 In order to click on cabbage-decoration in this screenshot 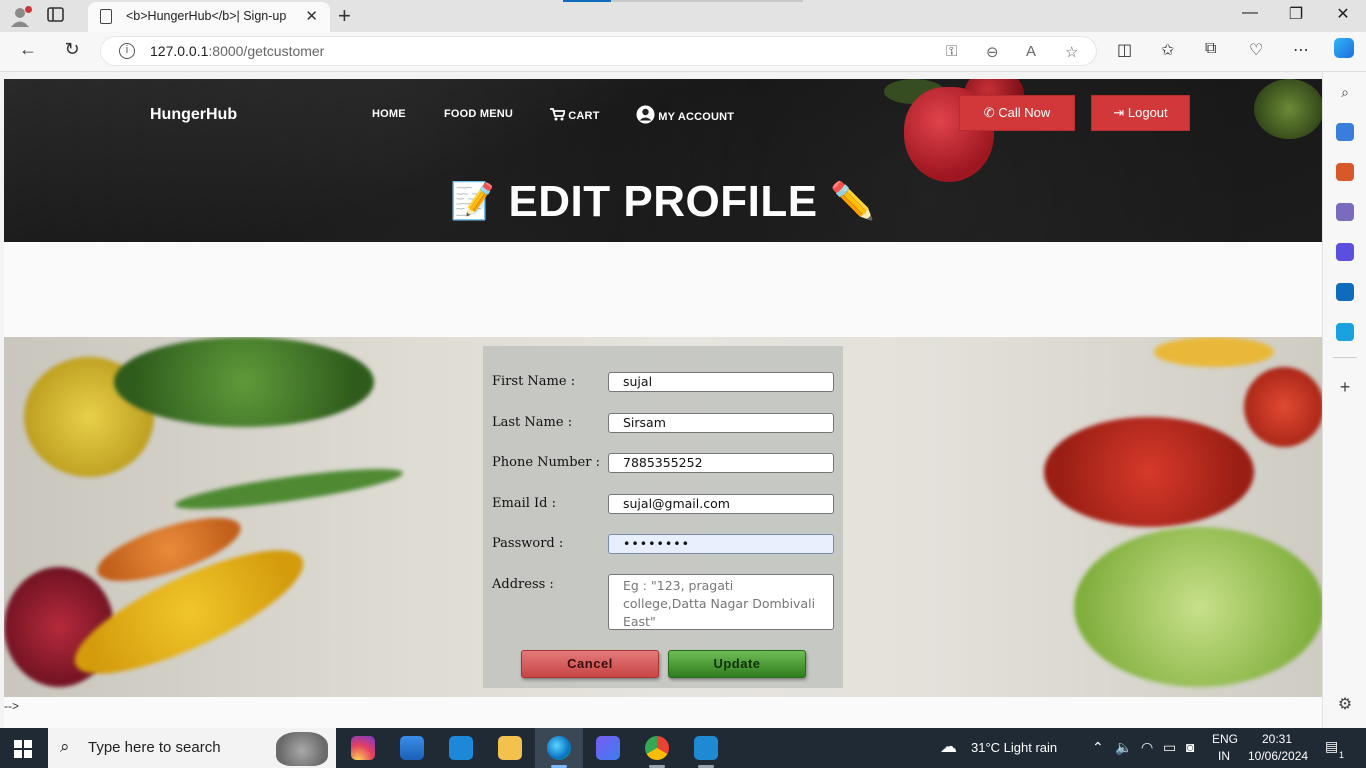, I will do `click(1198, 607)`.